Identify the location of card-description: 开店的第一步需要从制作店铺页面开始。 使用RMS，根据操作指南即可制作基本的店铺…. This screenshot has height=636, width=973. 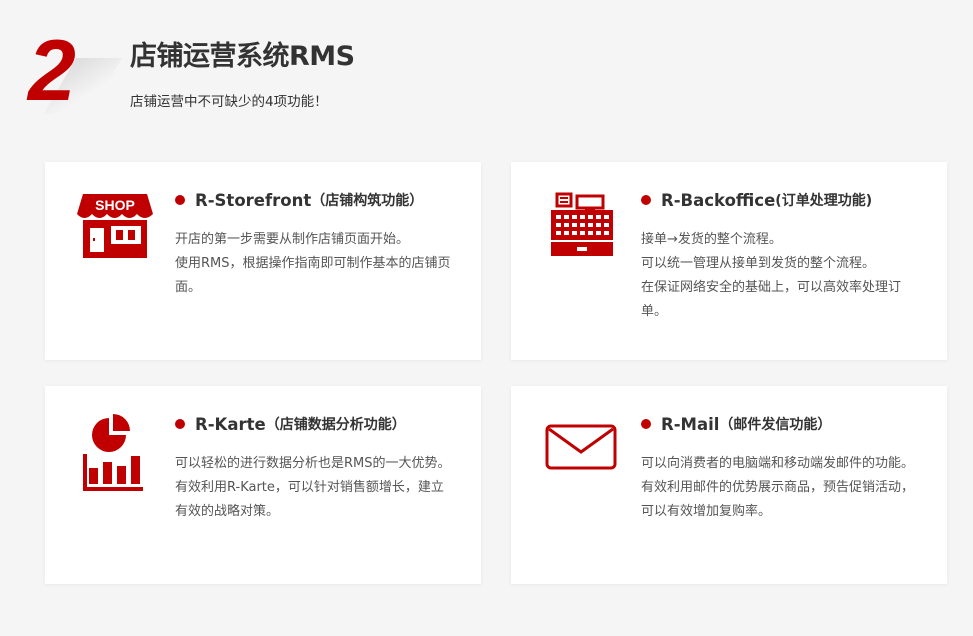
(315, 264).